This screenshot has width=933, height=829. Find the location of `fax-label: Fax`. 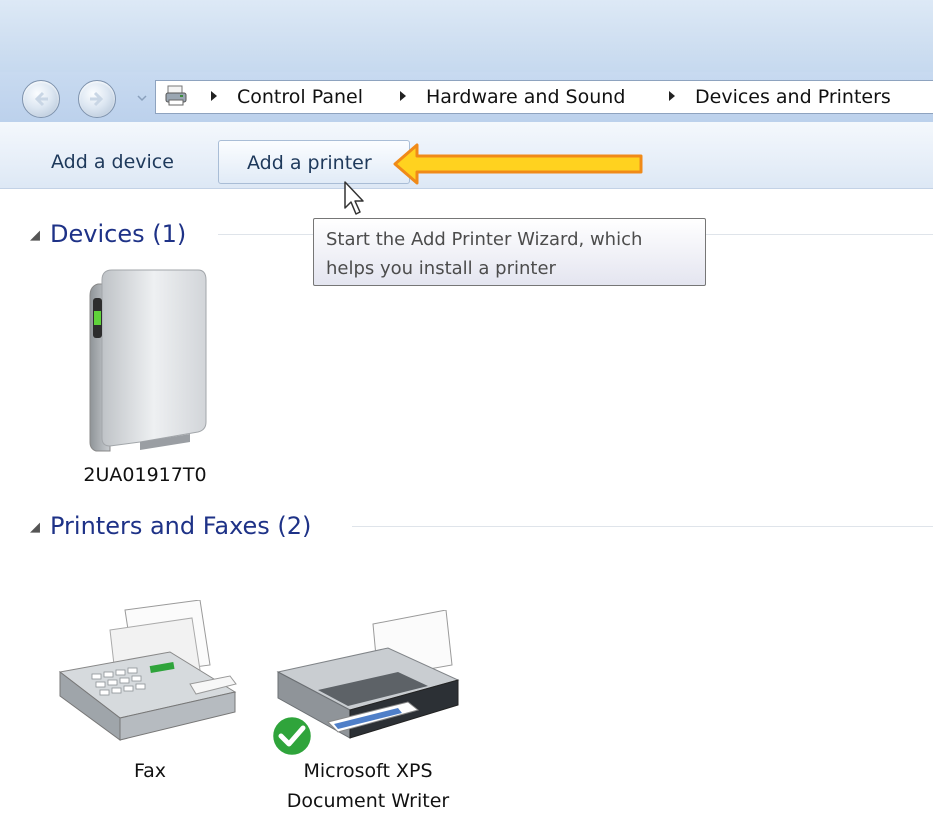

fax-label: Fax is located at coordinates (150, 771).